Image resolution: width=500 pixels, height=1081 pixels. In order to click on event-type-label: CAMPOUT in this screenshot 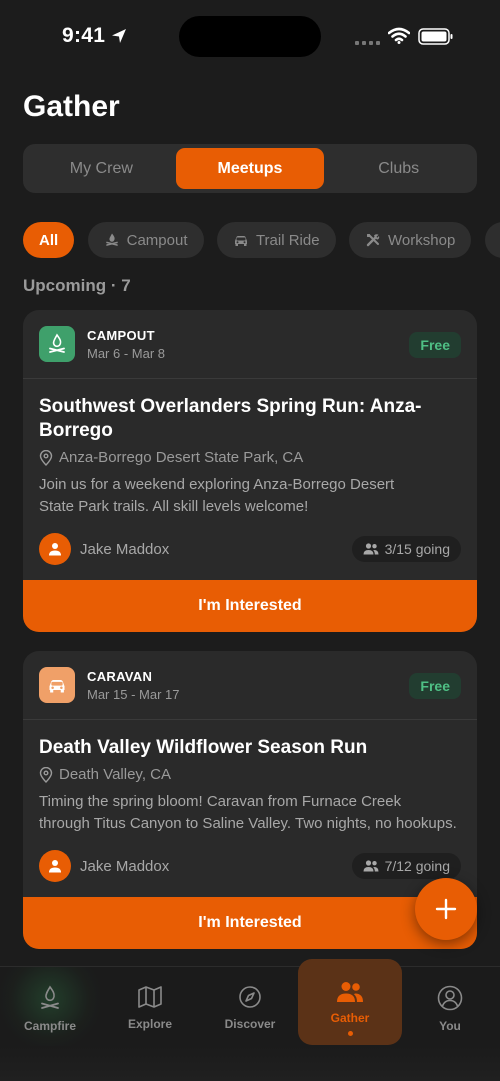, I will do `click(121, 335)`.